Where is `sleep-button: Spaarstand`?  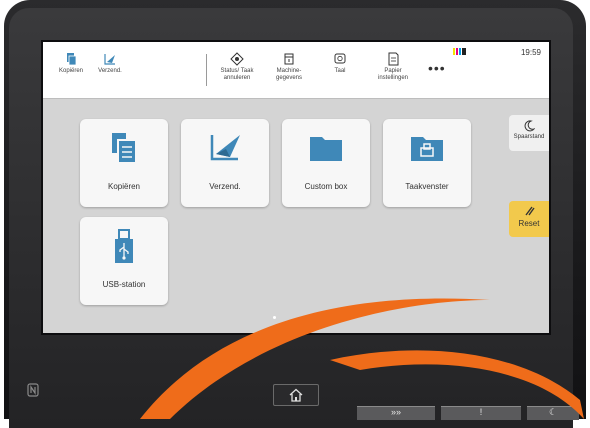
sleep-button: Spaarstand is located at coordinates (529, 133).